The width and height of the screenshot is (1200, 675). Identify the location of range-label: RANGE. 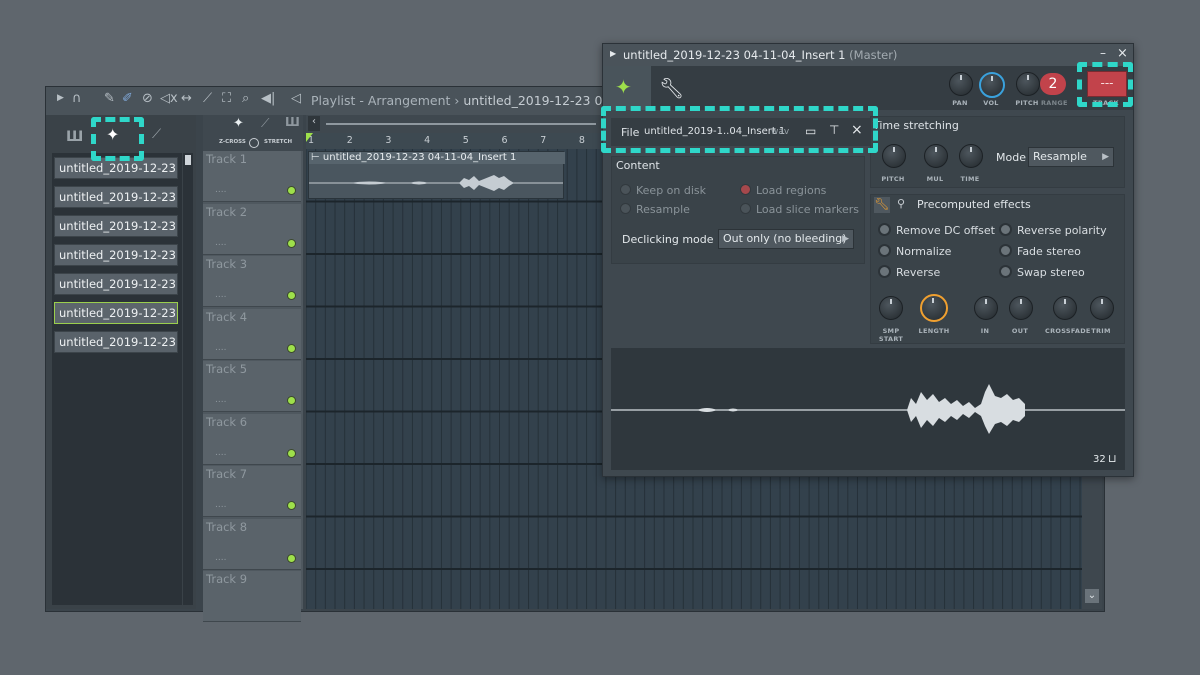
(1054, 103).